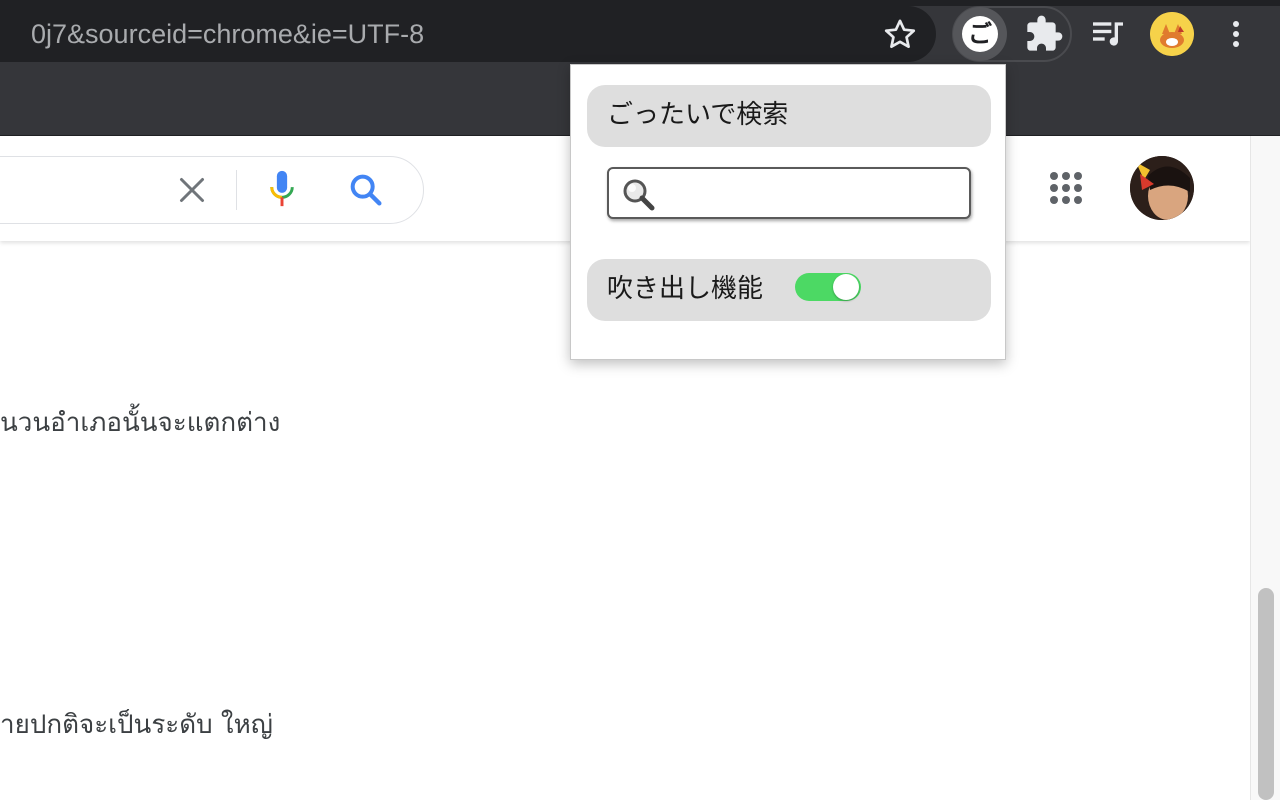 This screenshot has width=1280, height=800. What do you see at coordinates (828, 287) in the screenshot?
I see `balloon-feature-toggle` at bounding box center [828, 287].